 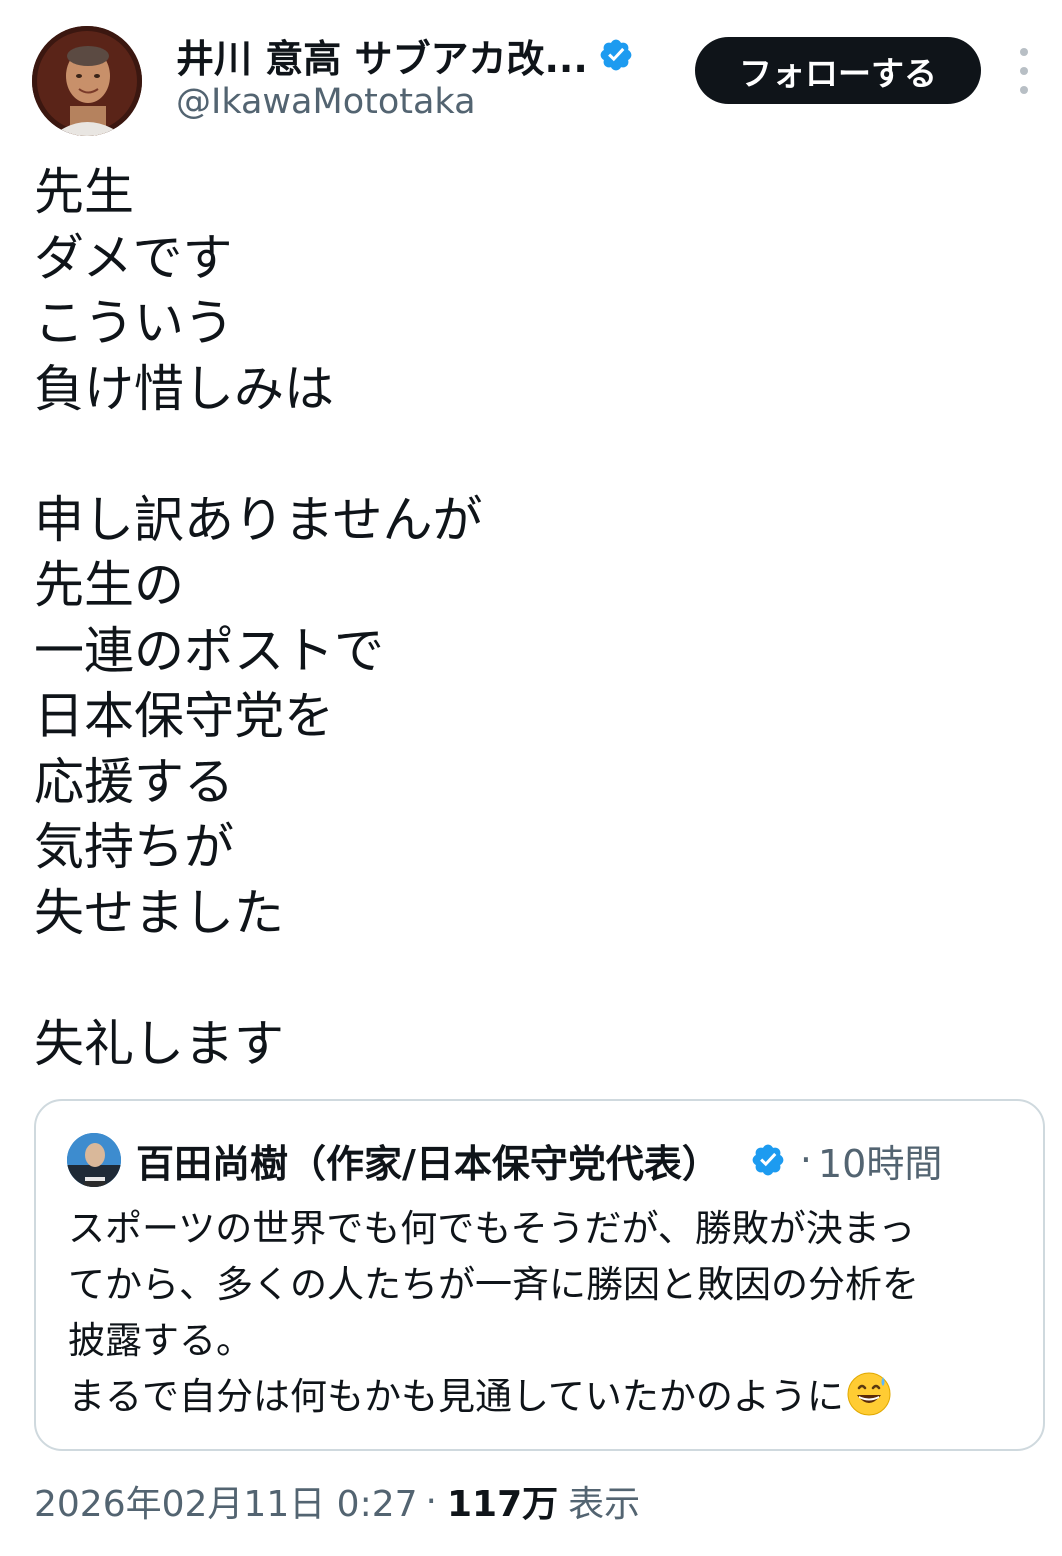 I want to click on quote-line-with-emoji: まるで自分は何もかも見通していたかのように, so click(x=548, y=1397).